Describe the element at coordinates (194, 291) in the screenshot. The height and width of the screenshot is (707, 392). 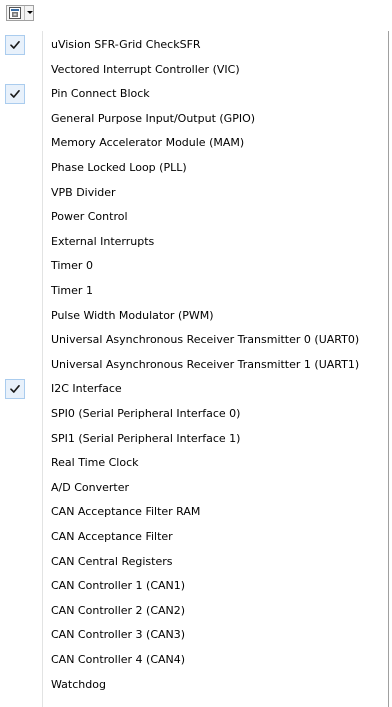
I see `menu-item: Timer 1` at that location.